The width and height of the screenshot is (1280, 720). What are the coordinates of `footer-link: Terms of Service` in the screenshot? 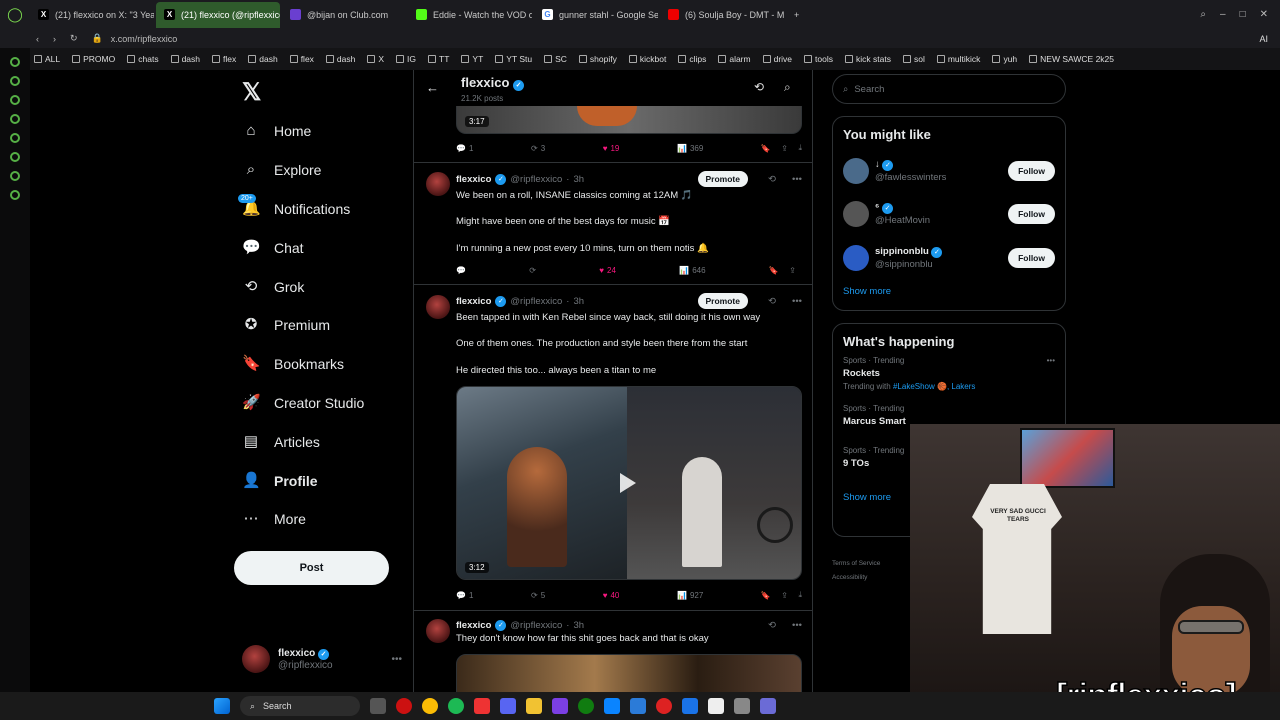 It's located at (856, 563).